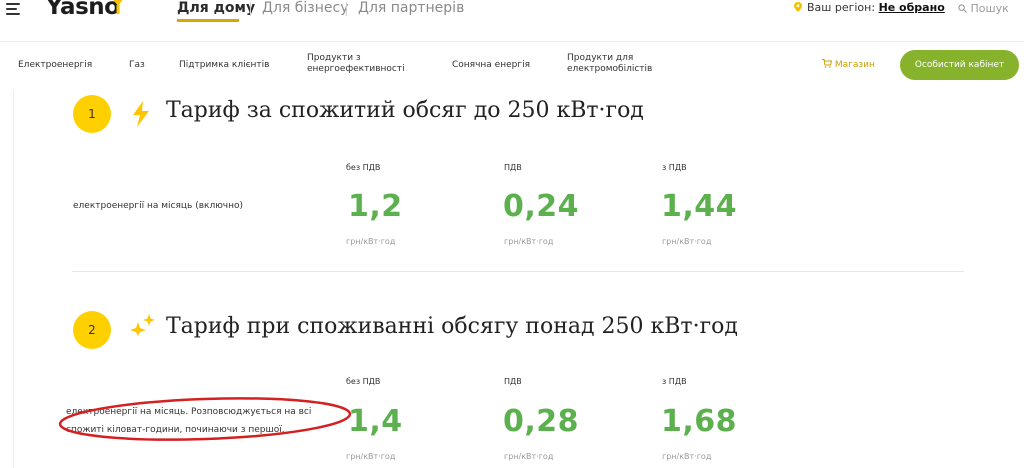 The width and height of the screenshot is (1024, 468). What do you see at coordinates (674, 381) in the screenshot?
I see `tariff-2-col-with-vat: з ПДВ` at bounding box center [674, 381].